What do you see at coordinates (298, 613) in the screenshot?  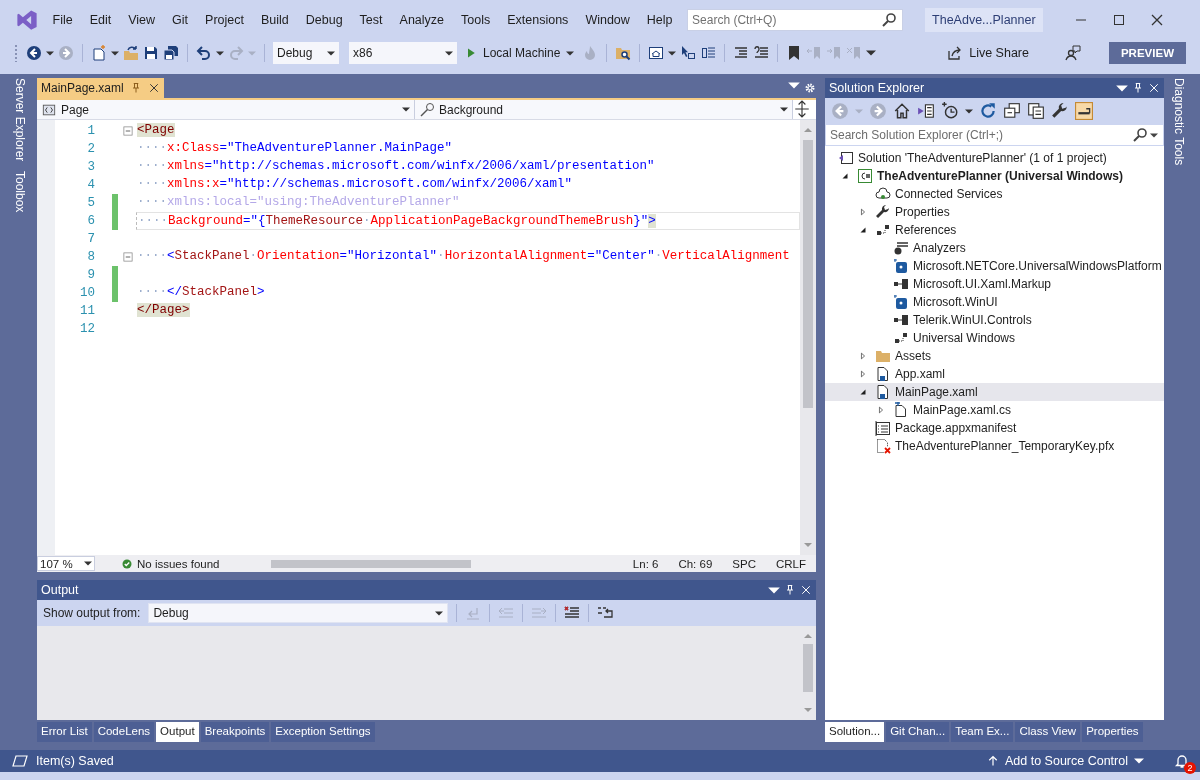 I see `output-source-dropdown: Debug` at bounding box center [298, 613].